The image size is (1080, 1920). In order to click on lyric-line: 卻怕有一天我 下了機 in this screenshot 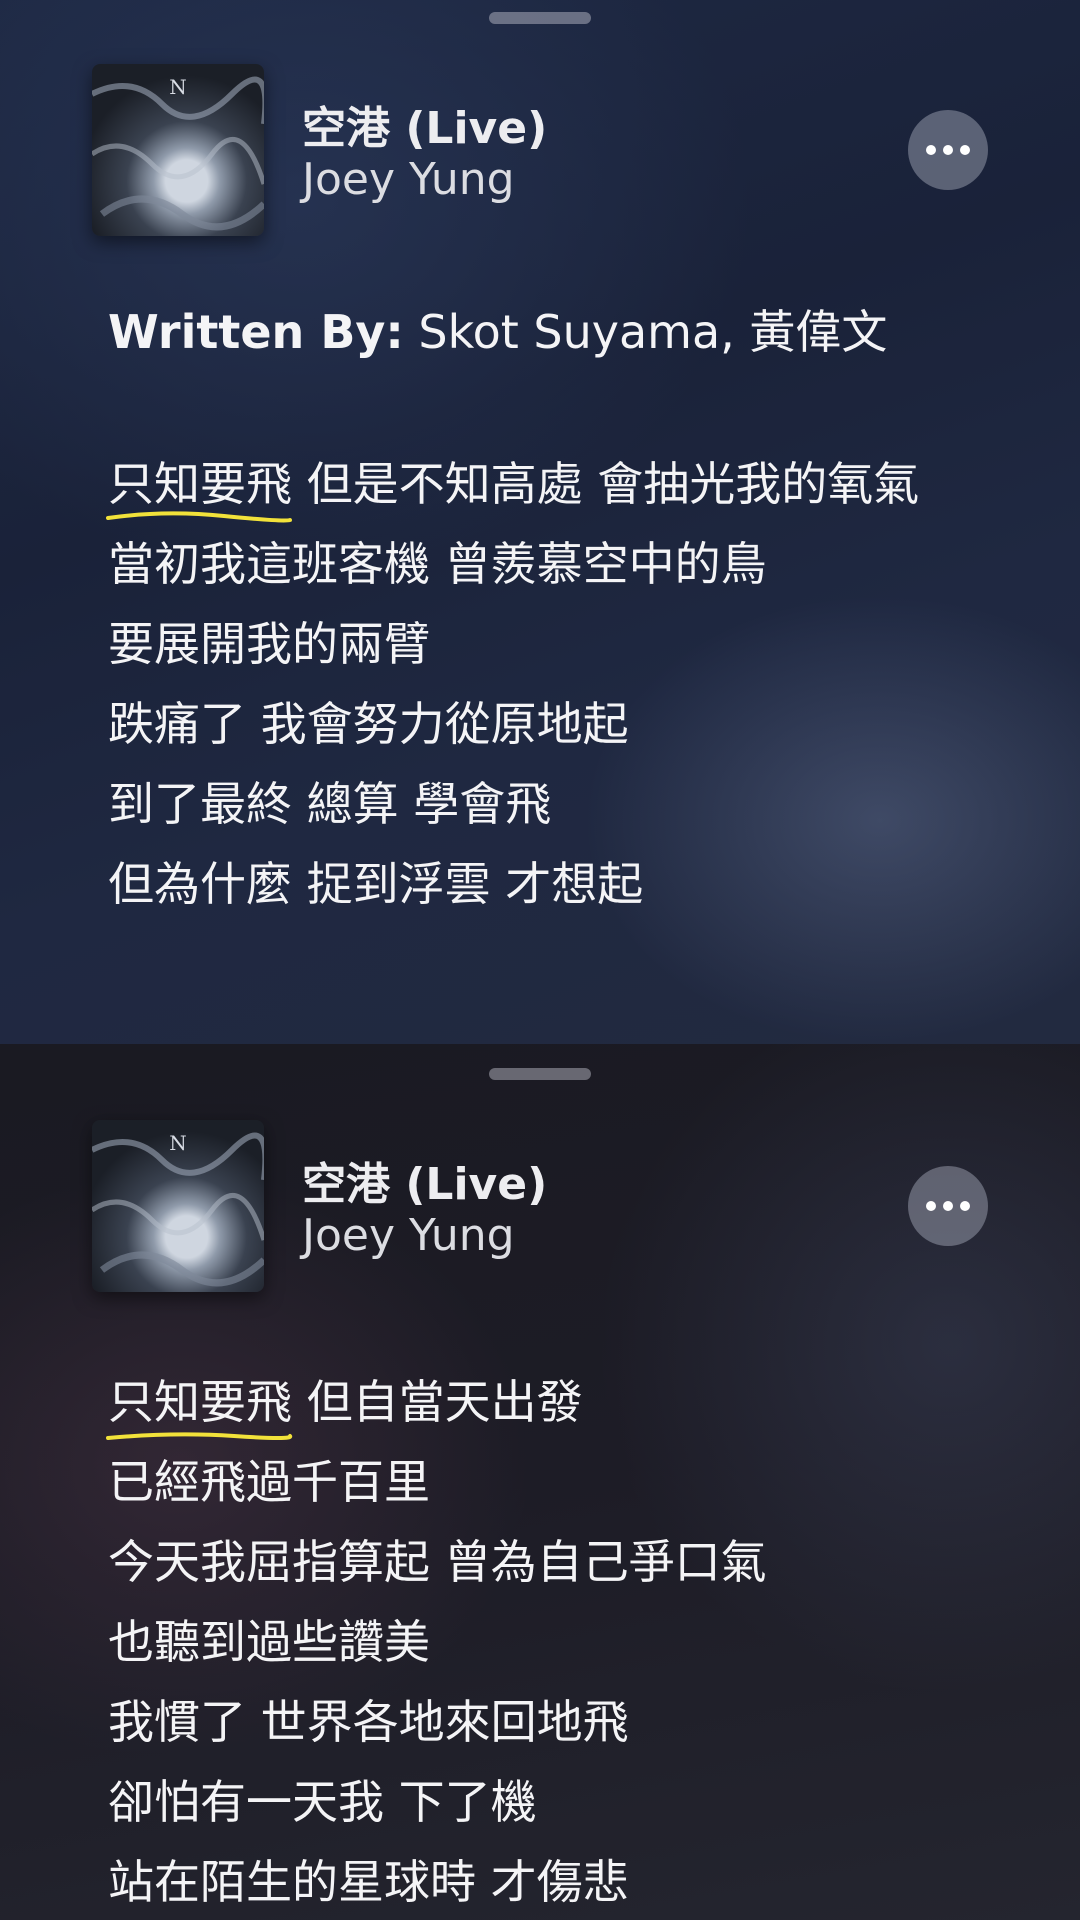, I will do `click(543, 1810)`.